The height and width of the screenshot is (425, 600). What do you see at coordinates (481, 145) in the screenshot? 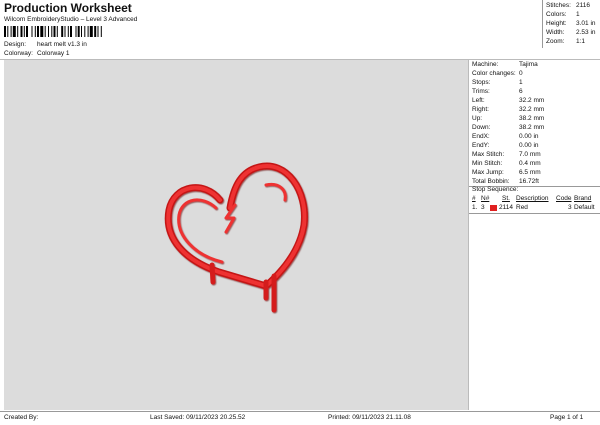
I see `machine-info-label: EndY:` at bounding box center [481, 145].